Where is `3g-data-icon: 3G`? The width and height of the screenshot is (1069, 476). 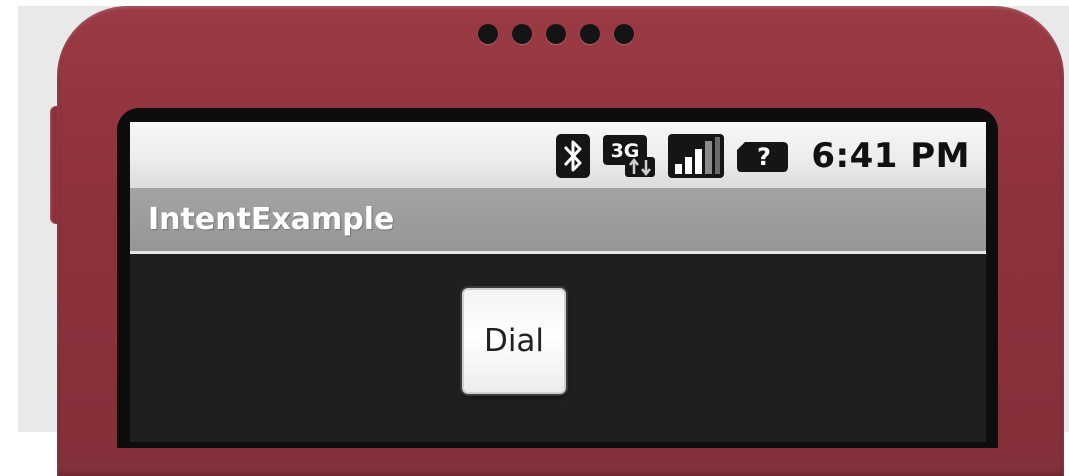 3g-data-icon: 3G is located at coordinates (629, 156).